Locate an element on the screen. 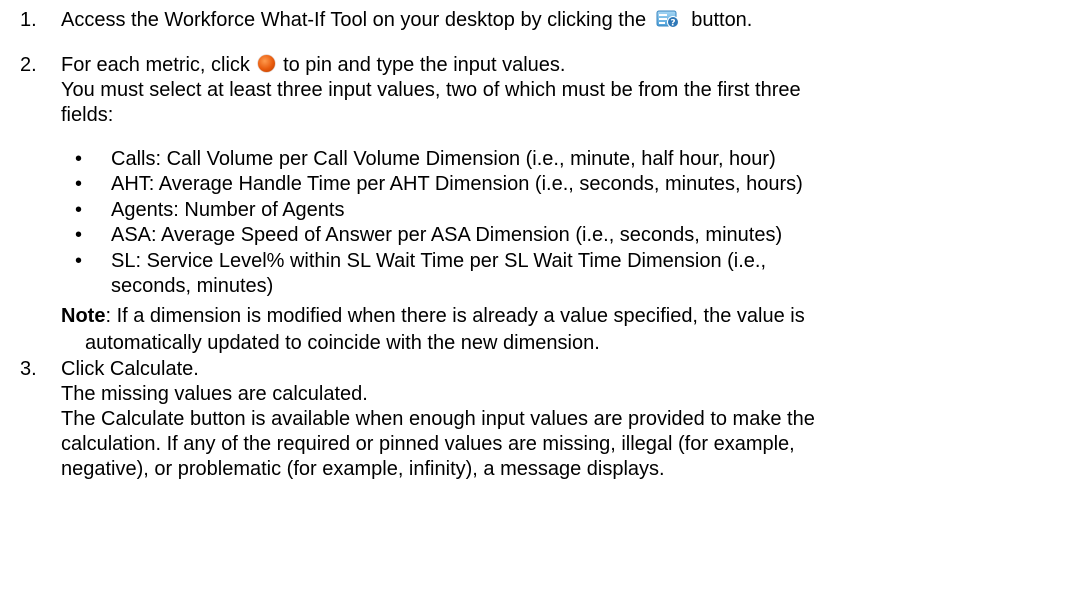  step-1-number: 1. is located at coordinates (28, 20).